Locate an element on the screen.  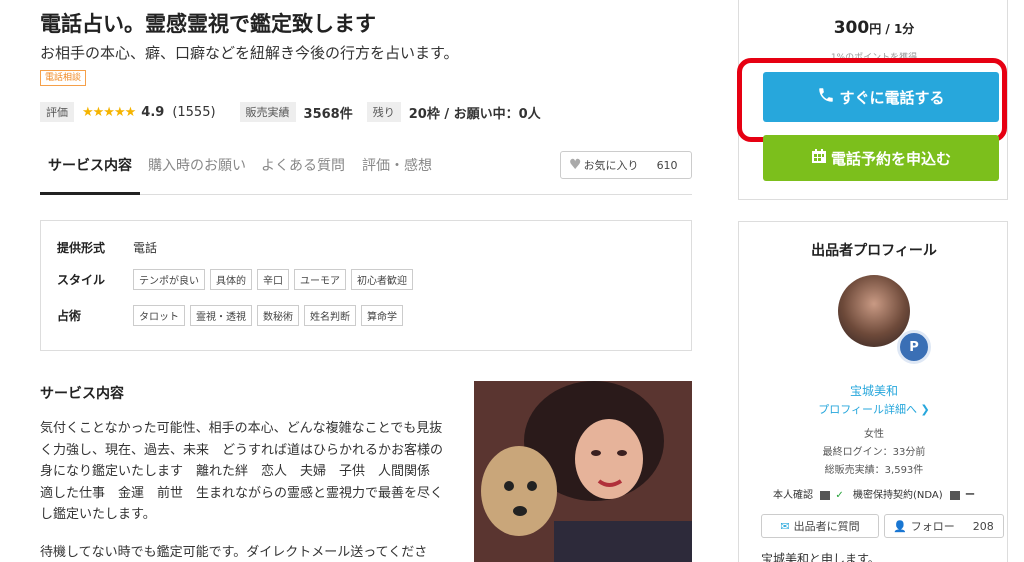
description-line: し鑑定いたします。 is located at coordinates (98, 514).